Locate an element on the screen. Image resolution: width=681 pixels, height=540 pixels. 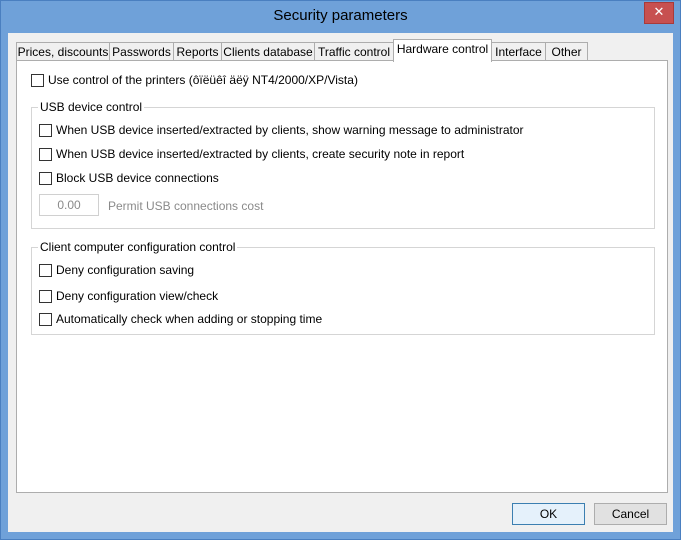
tab-traffic-control: Traffic control is located at coordinates (354, 51).